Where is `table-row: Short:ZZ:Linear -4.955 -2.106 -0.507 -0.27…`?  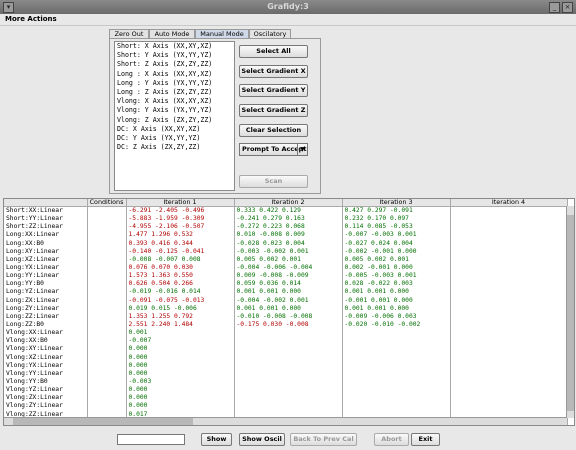 table-row: Short:ZZ:Linear -4.955 -2.106 -0.507 -0.27… is located at coordinates (286, 227).